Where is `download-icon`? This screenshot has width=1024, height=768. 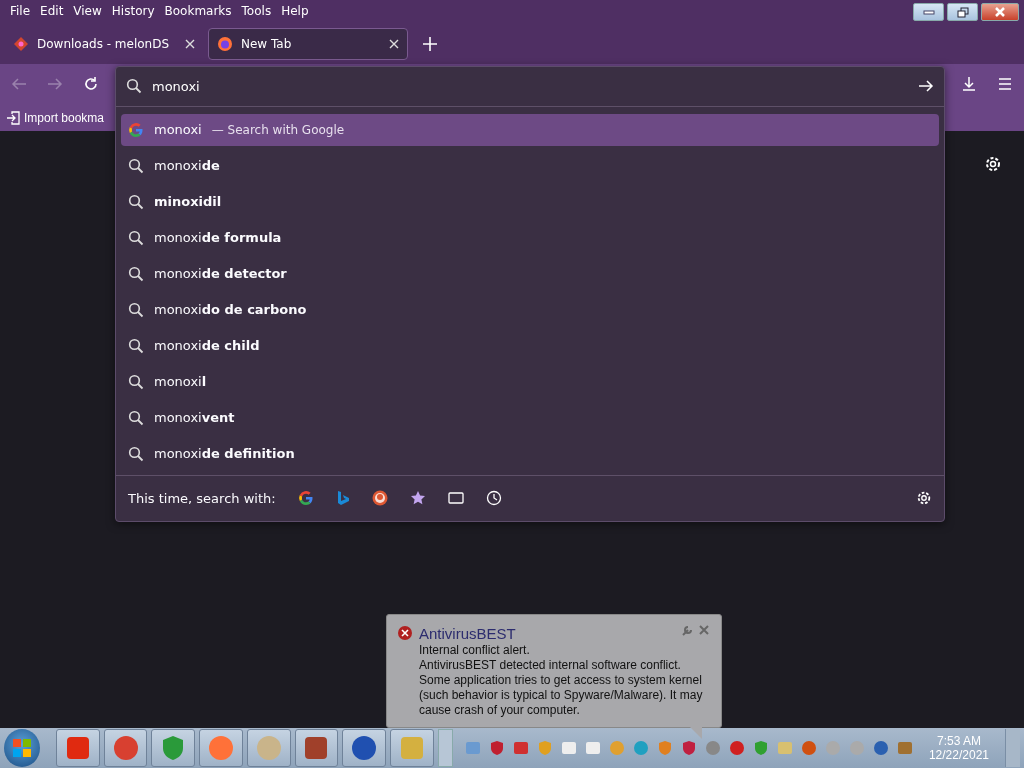
download-icon is located at coordinates (969, 84).